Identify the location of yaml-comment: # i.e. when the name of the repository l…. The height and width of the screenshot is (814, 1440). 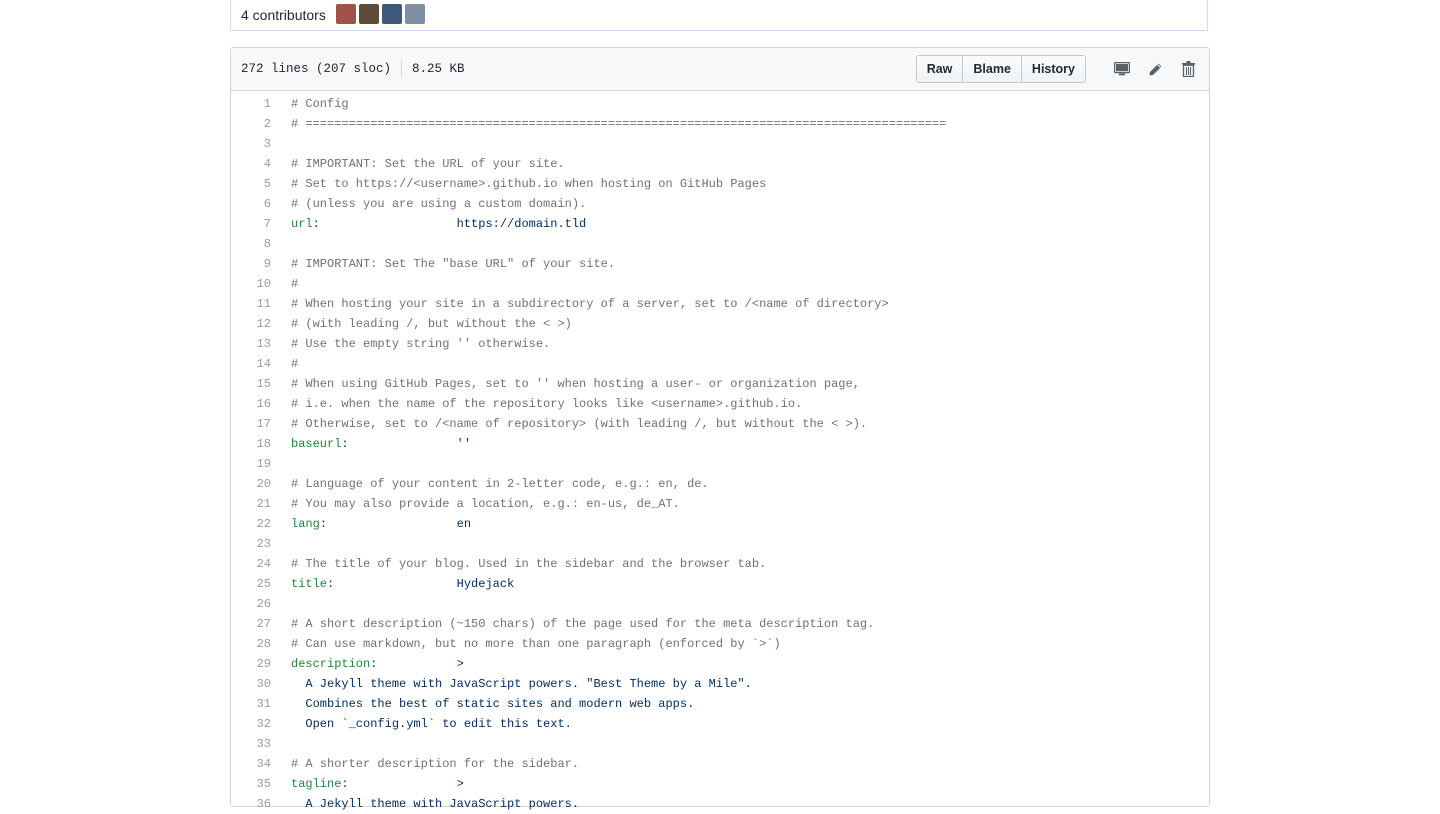
(547, 404).